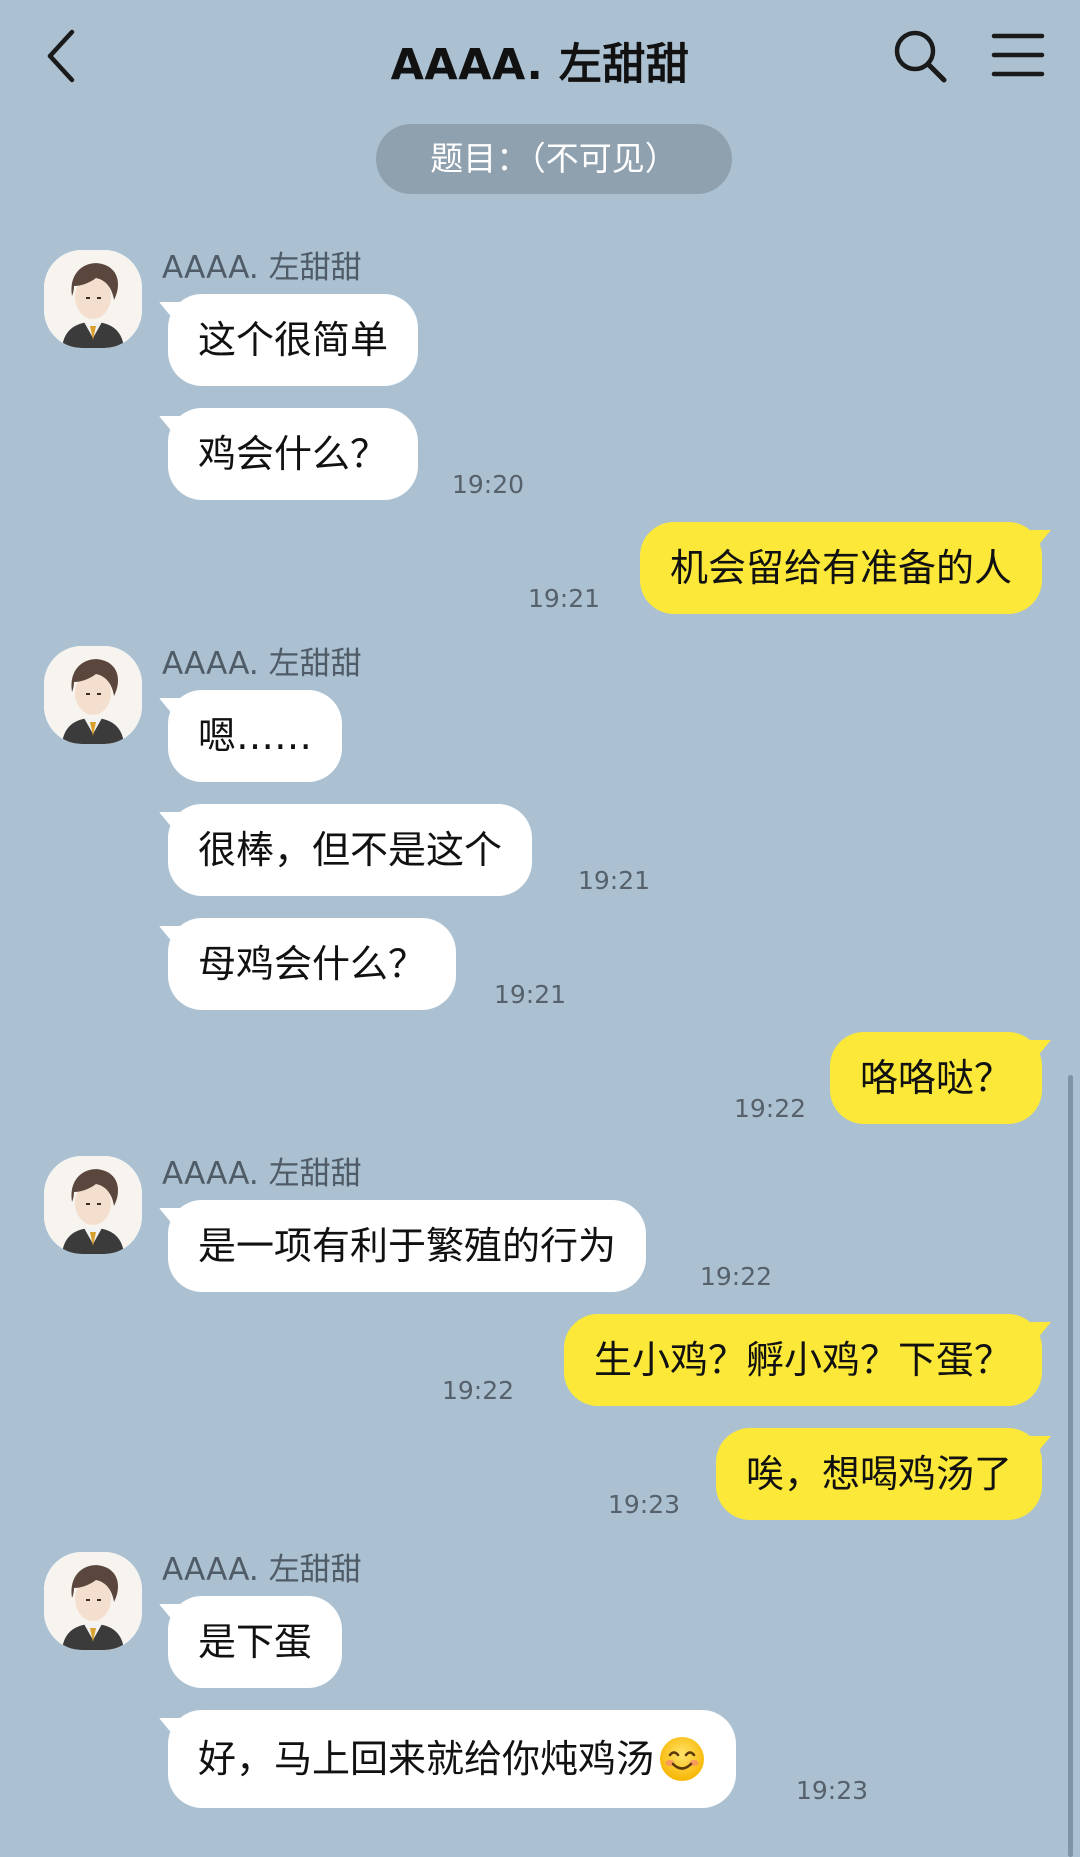 This screenshot has height=1857, width=1080. I want to click on message-text: 机会留给有准备的人, so click(840, 568).